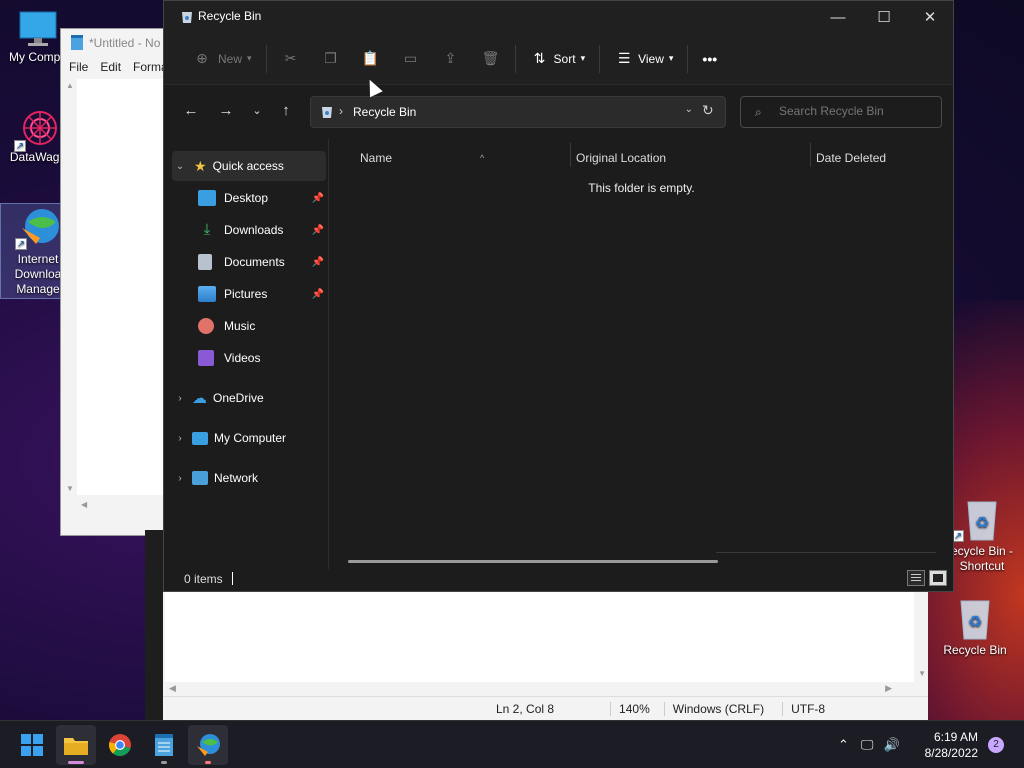 This screenshot has height=768, width=1024. What do you see at coordinates (110, 67) in the screenshot?
I see `menu-edit: Edit` at bounding box center [110, 67].